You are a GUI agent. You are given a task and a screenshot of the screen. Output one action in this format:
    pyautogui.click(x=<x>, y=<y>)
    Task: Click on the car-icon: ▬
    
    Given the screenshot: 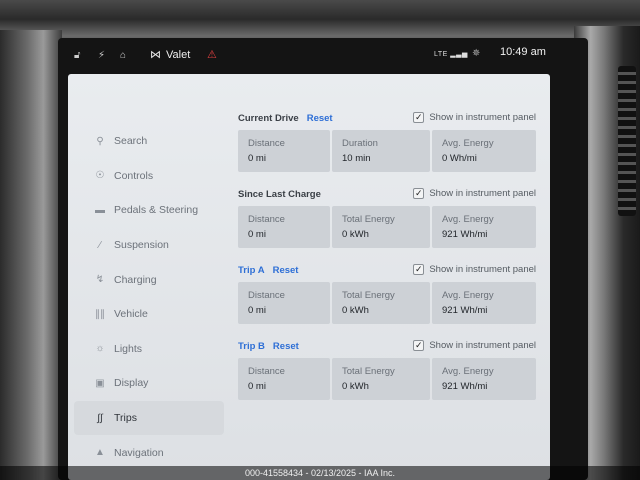 What is the action you would take?
    pyautogui.click(x=100, y=210)
    